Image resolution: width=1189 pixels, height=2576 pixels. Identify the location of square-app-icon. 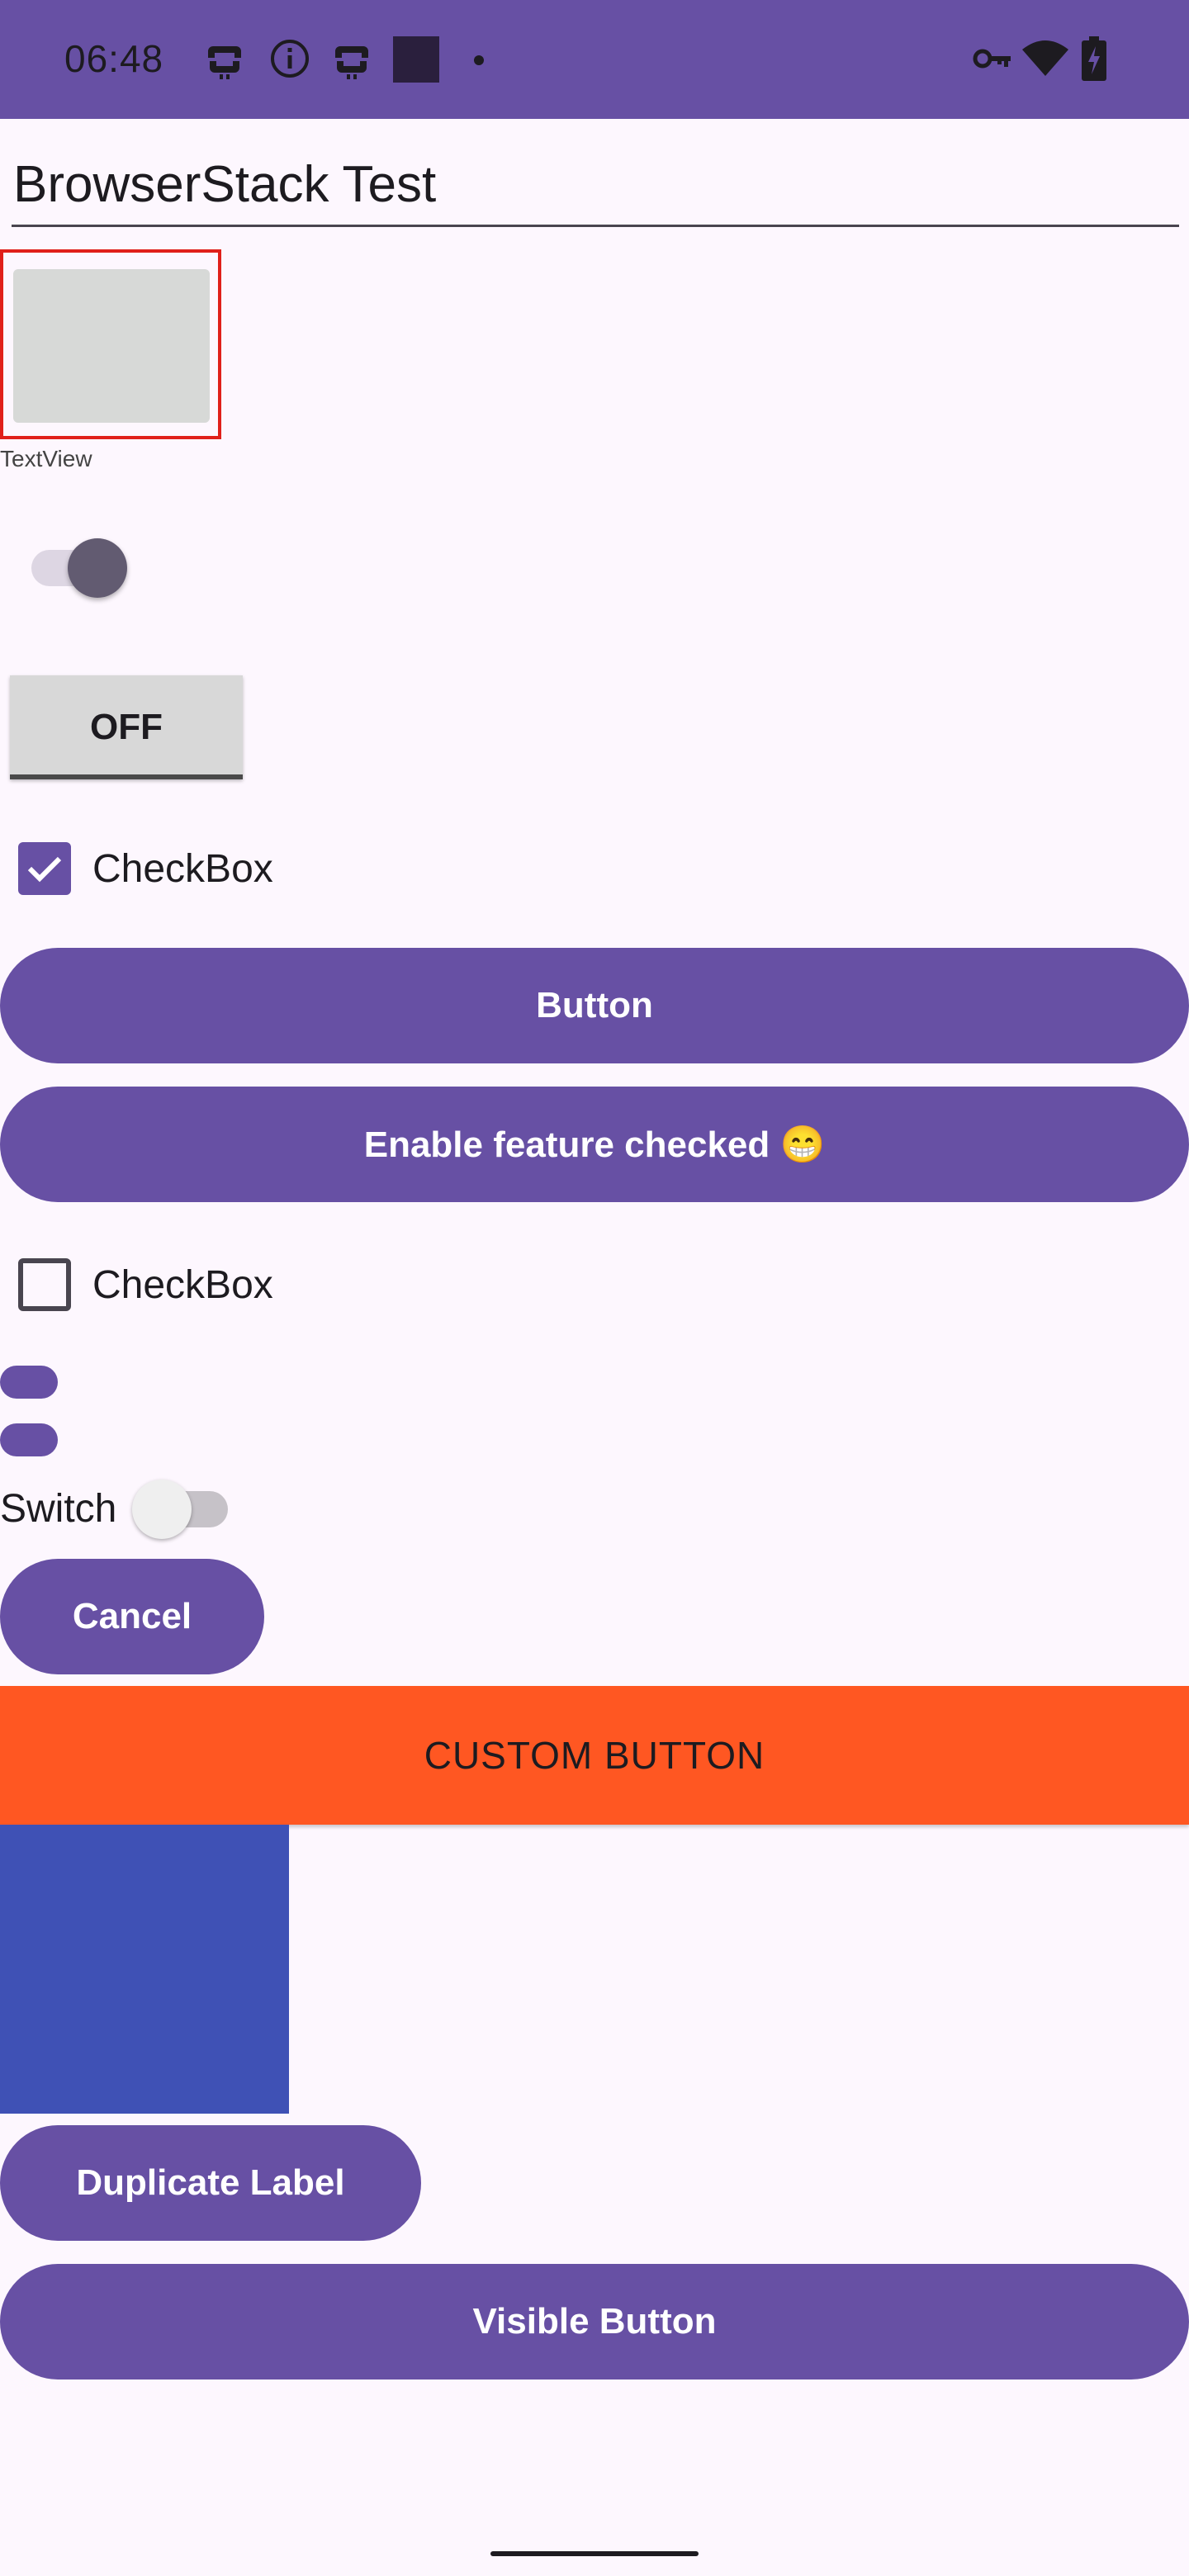
(416, 61).